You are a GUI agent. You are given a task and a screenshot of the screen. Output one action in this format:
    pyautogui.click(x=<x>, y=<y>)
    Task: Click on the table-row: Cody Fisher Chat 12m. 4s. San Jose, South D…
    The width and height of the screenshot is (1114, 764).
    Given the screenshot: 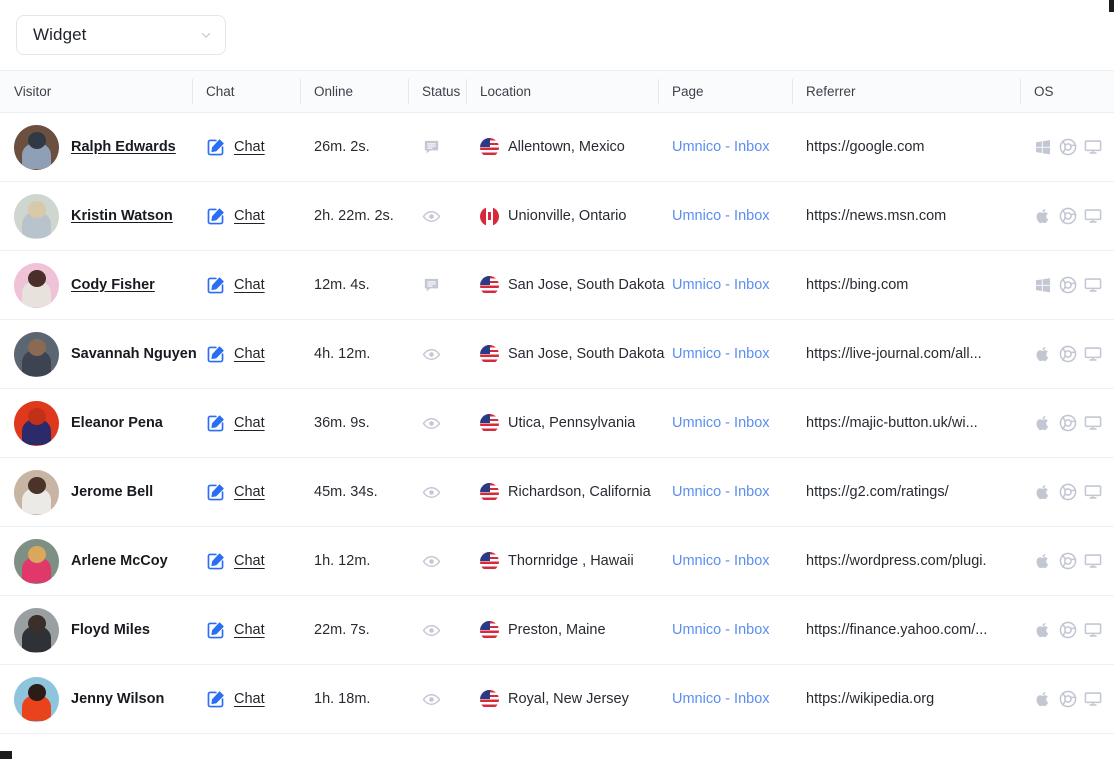 What is the action you would take?
    pyautogui.click(x=557, y=285)
    